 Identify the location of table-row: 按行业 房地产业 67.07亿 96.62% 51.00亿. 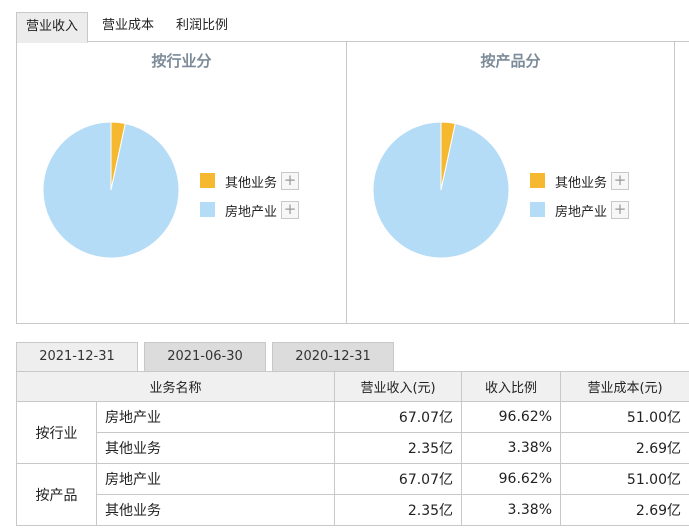
(352, 432).